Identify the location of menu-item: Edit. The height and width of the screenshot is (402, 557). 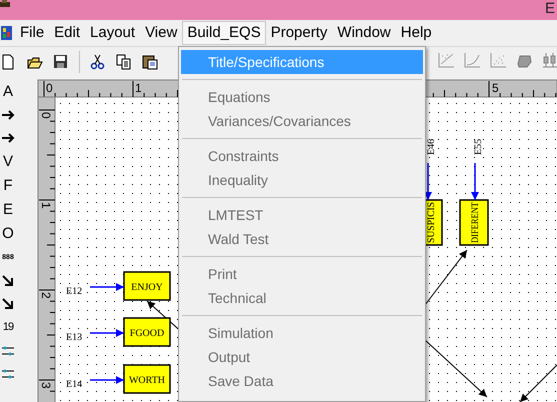
(67, 33).